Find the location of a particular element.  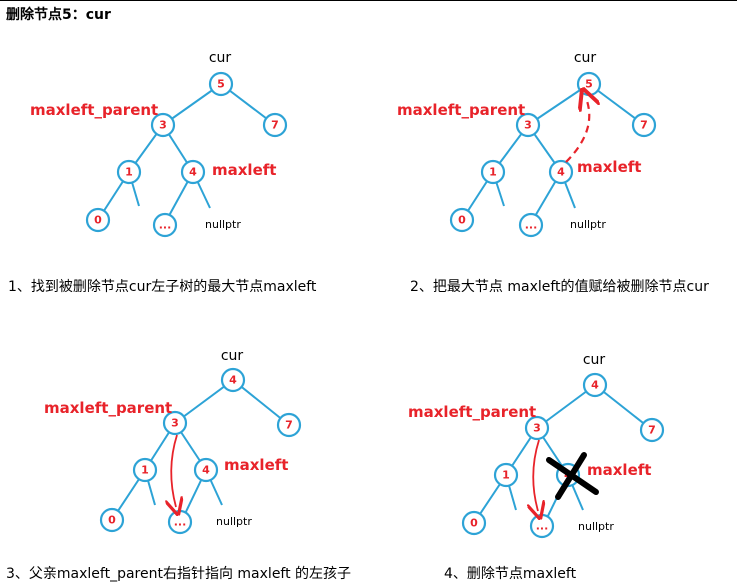

caption: 3、父亲maxleft_parent右指针指向 maxleft 的左孩子 is located at coordinates (178, 574).